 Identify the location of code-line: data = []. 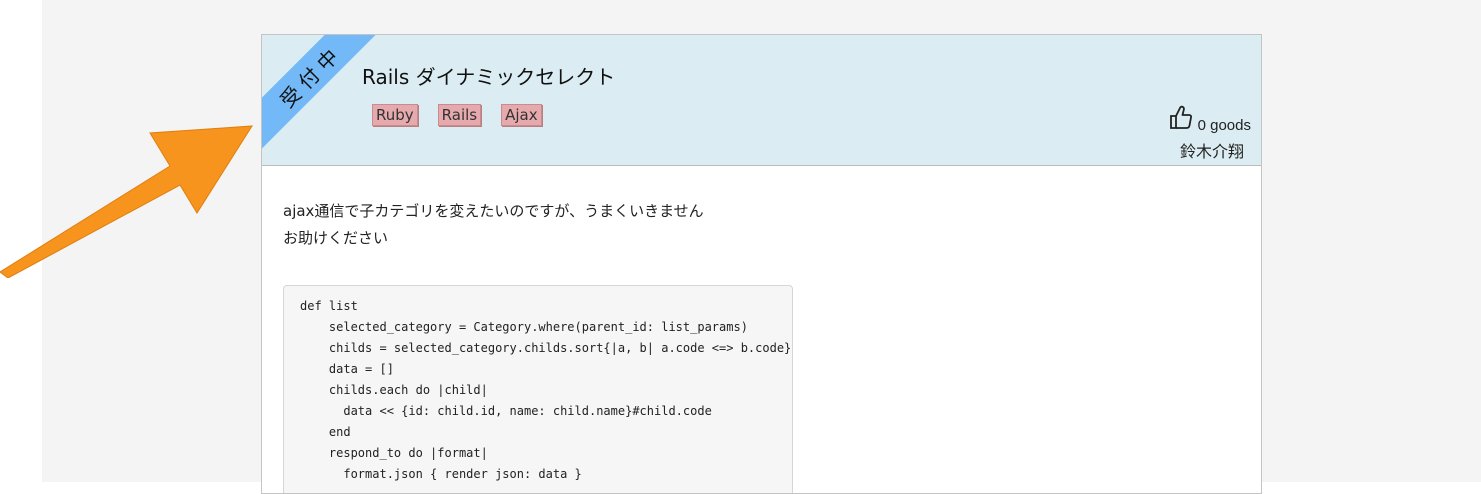
(347, 369).